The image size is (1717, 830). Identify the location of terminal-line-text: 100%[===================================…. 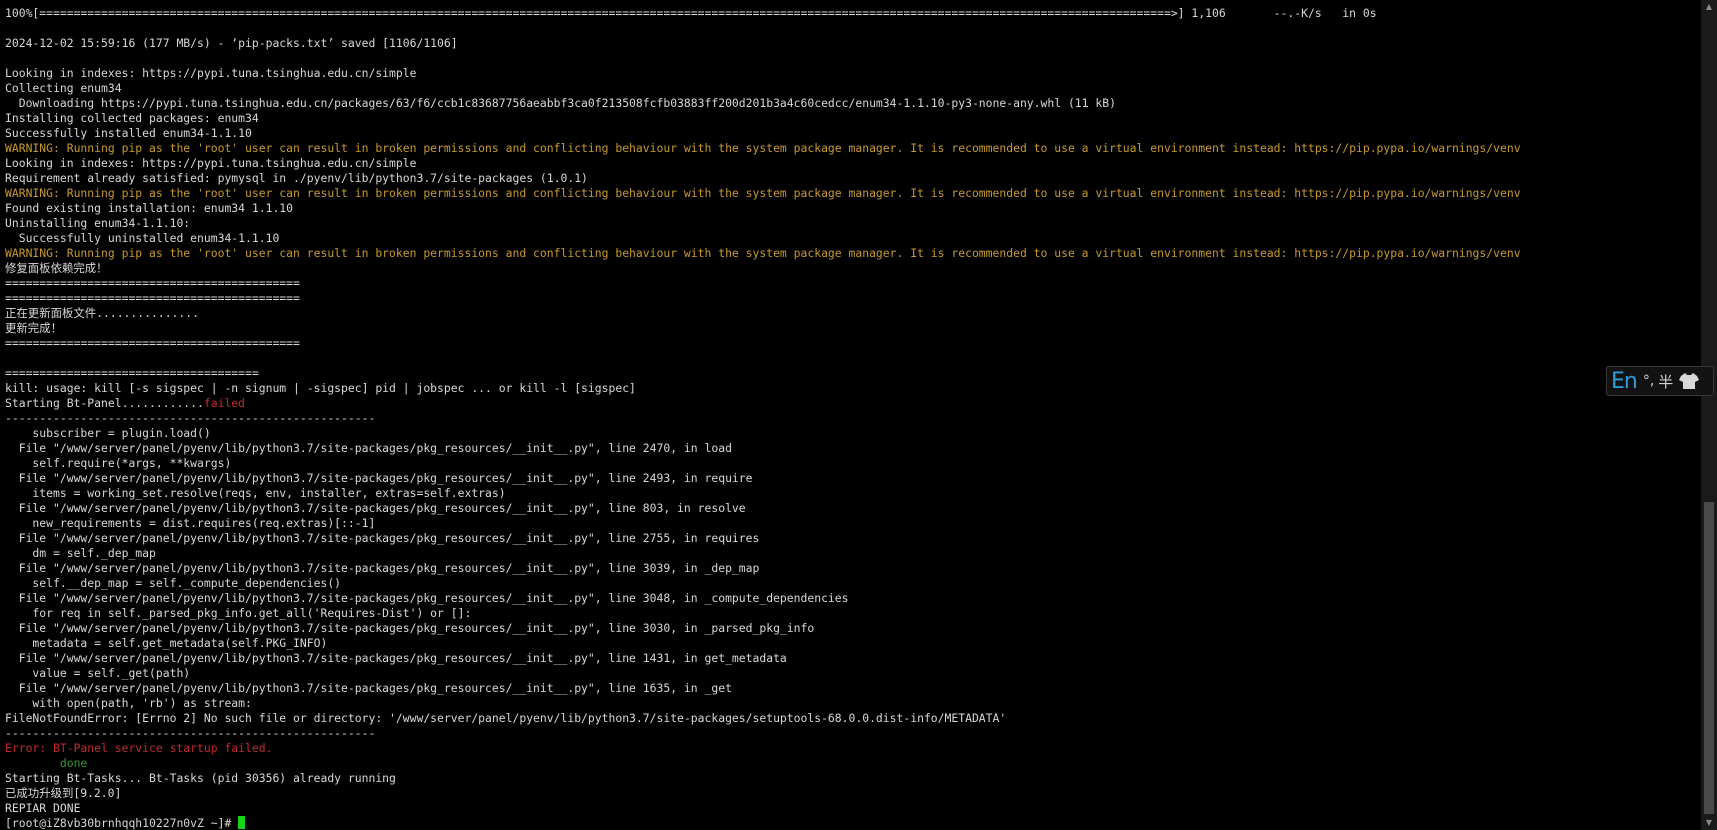
(691, 13).